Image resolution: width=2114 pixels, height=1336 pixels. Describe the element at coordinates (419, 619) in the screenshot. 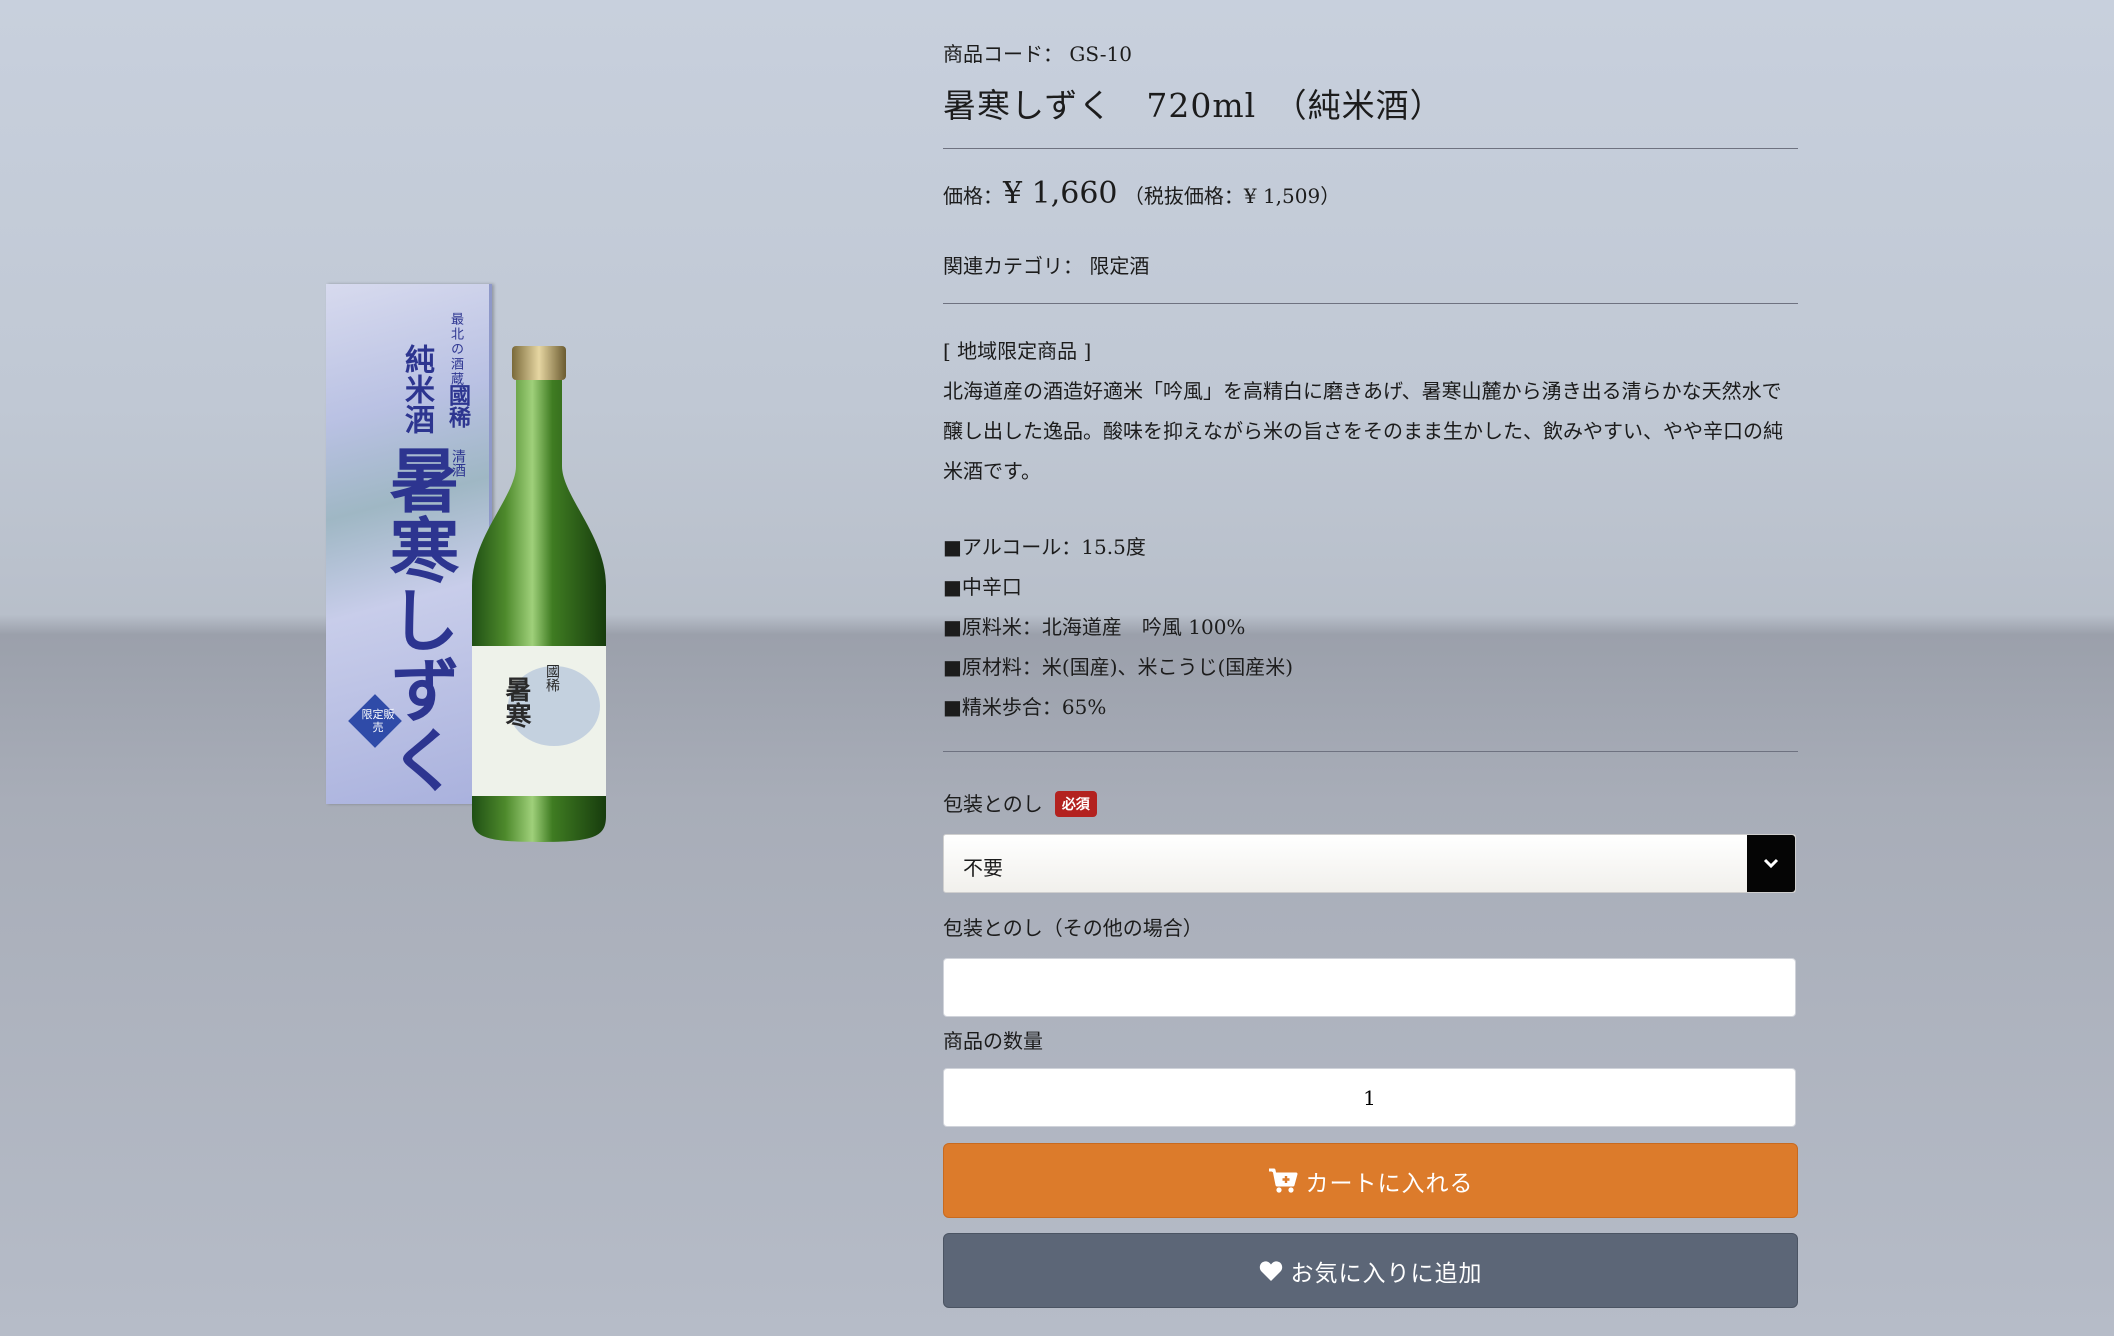

I see `box-name-text: 暑寒しずく` at that location.